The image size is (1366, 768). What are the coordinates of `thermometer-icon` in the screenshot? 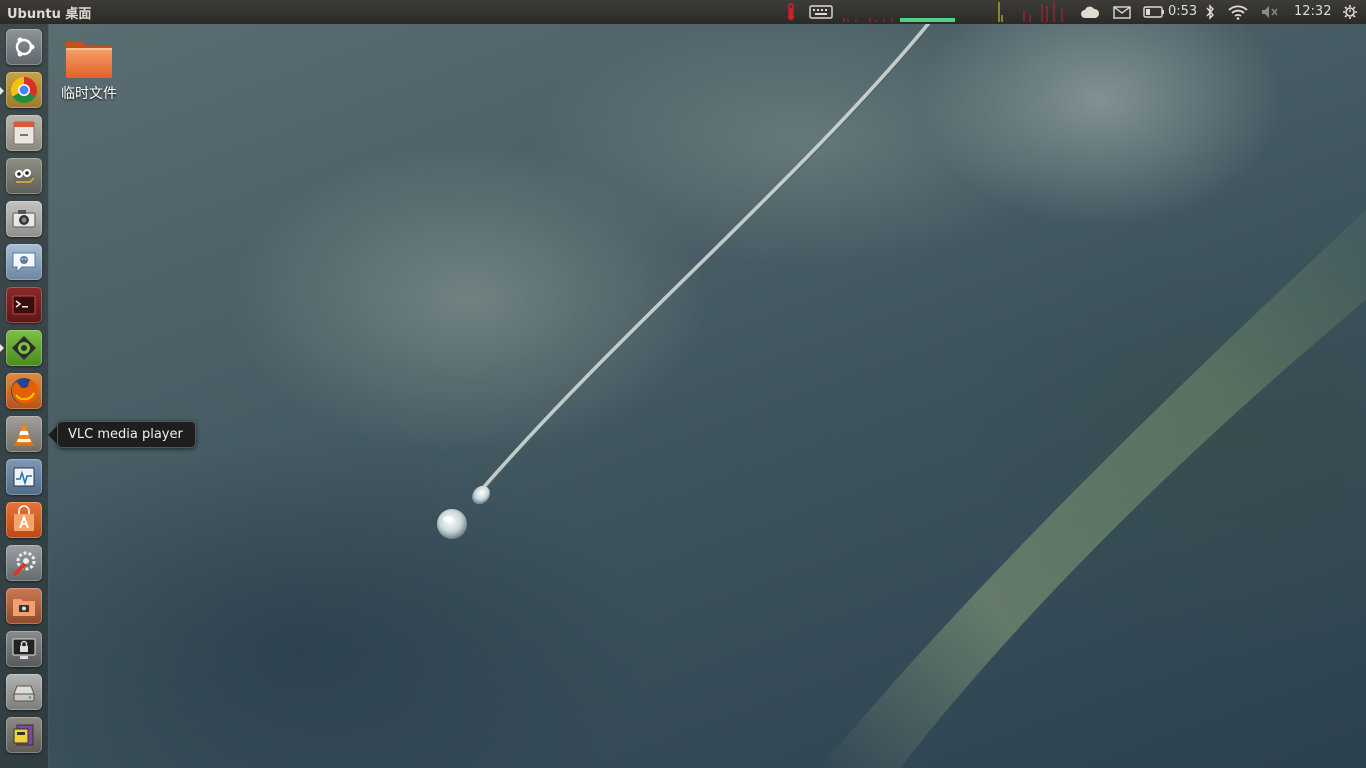 It's located at (791, 12).